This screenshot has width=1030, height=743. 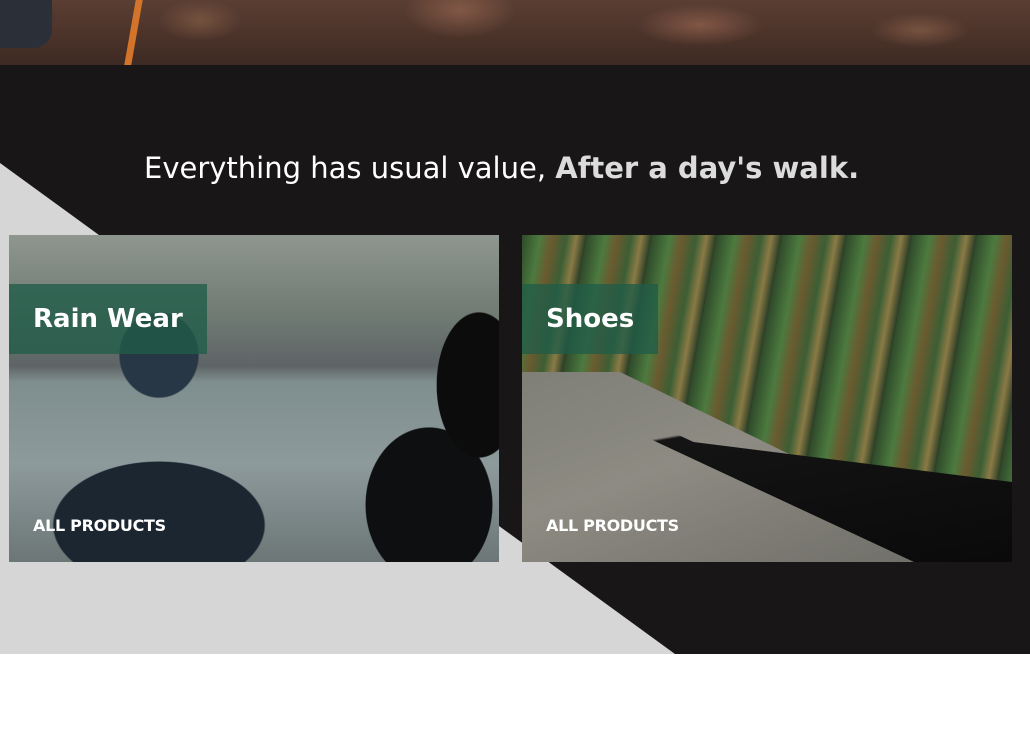 What do you see at coordinates (133, 32) in the screenshot?
I see `hero-trekking-pole` at bounding box center [133, 32].